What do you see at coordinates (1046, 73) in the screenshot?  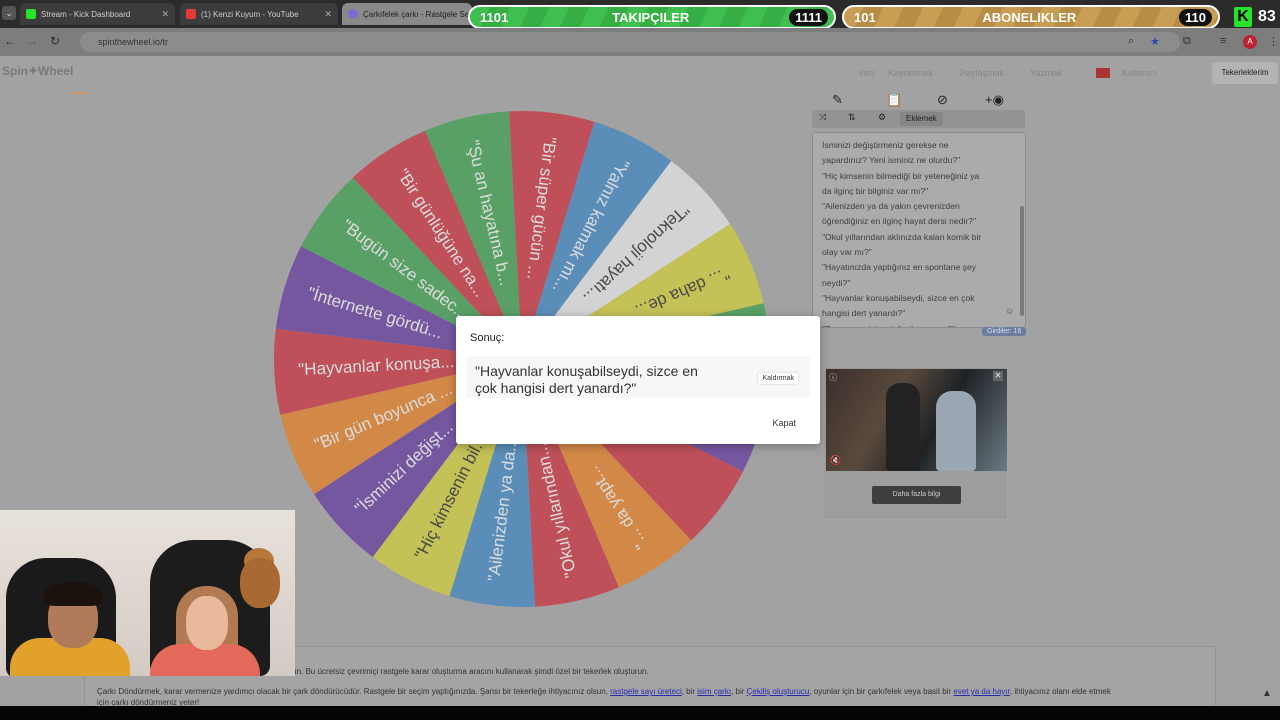 I see `nav-write: Yazmak` at bounding box center [1046, 73].